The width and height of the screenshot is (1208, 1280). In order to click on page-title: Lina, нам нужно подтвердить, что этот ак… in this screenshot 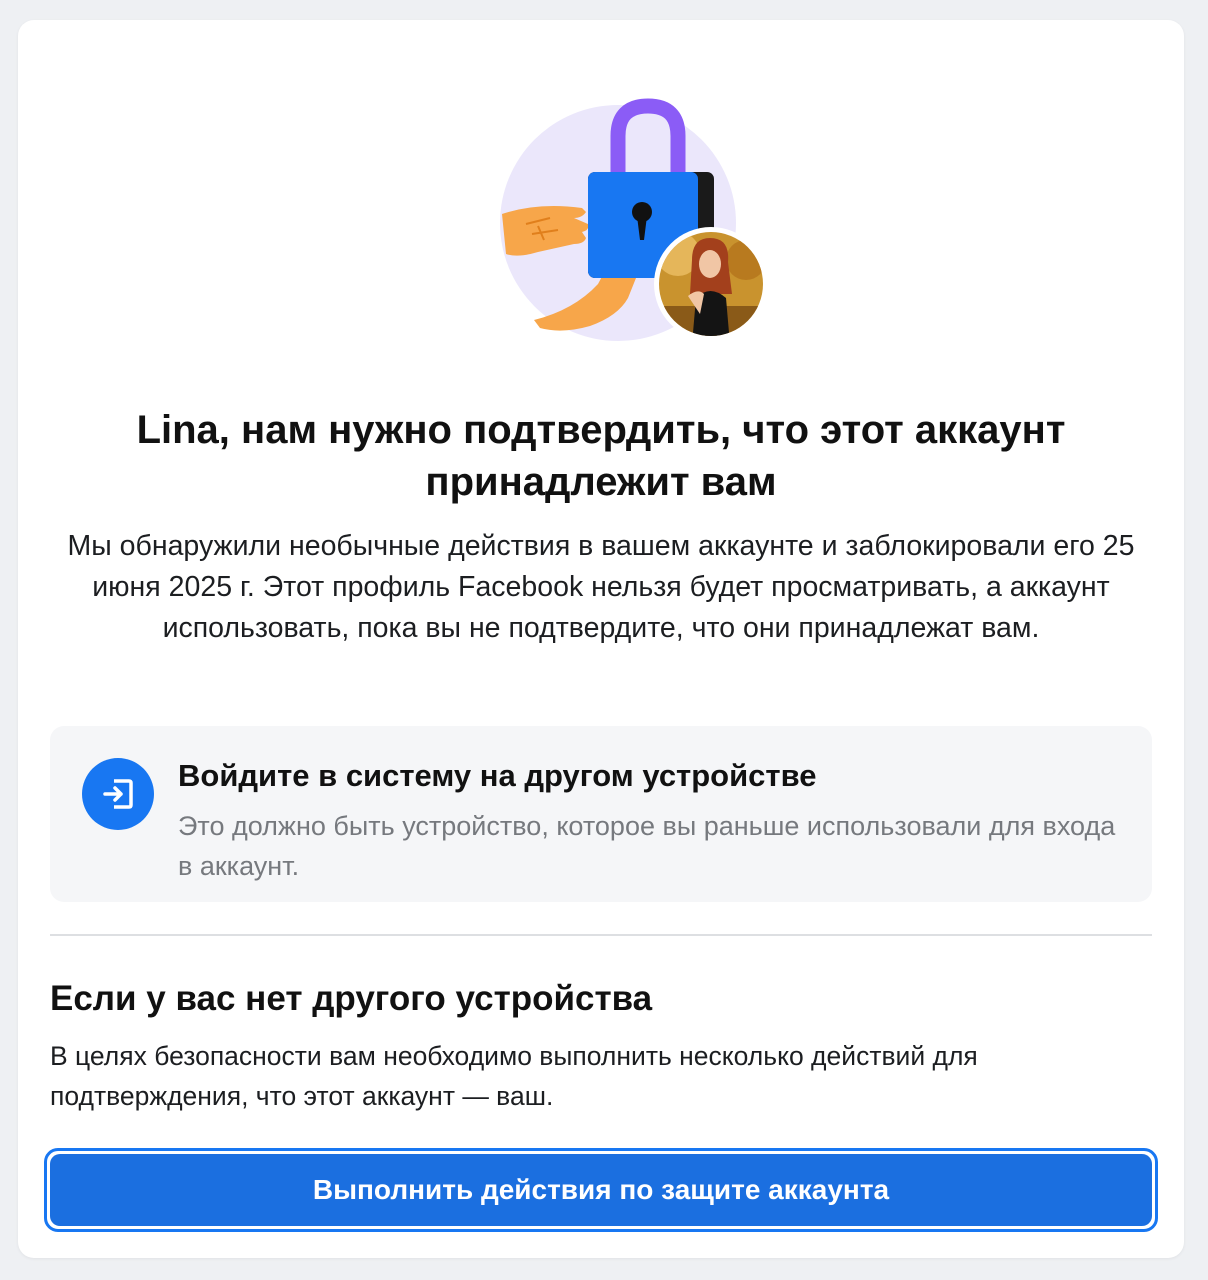, I will do `click(601, 456)`.